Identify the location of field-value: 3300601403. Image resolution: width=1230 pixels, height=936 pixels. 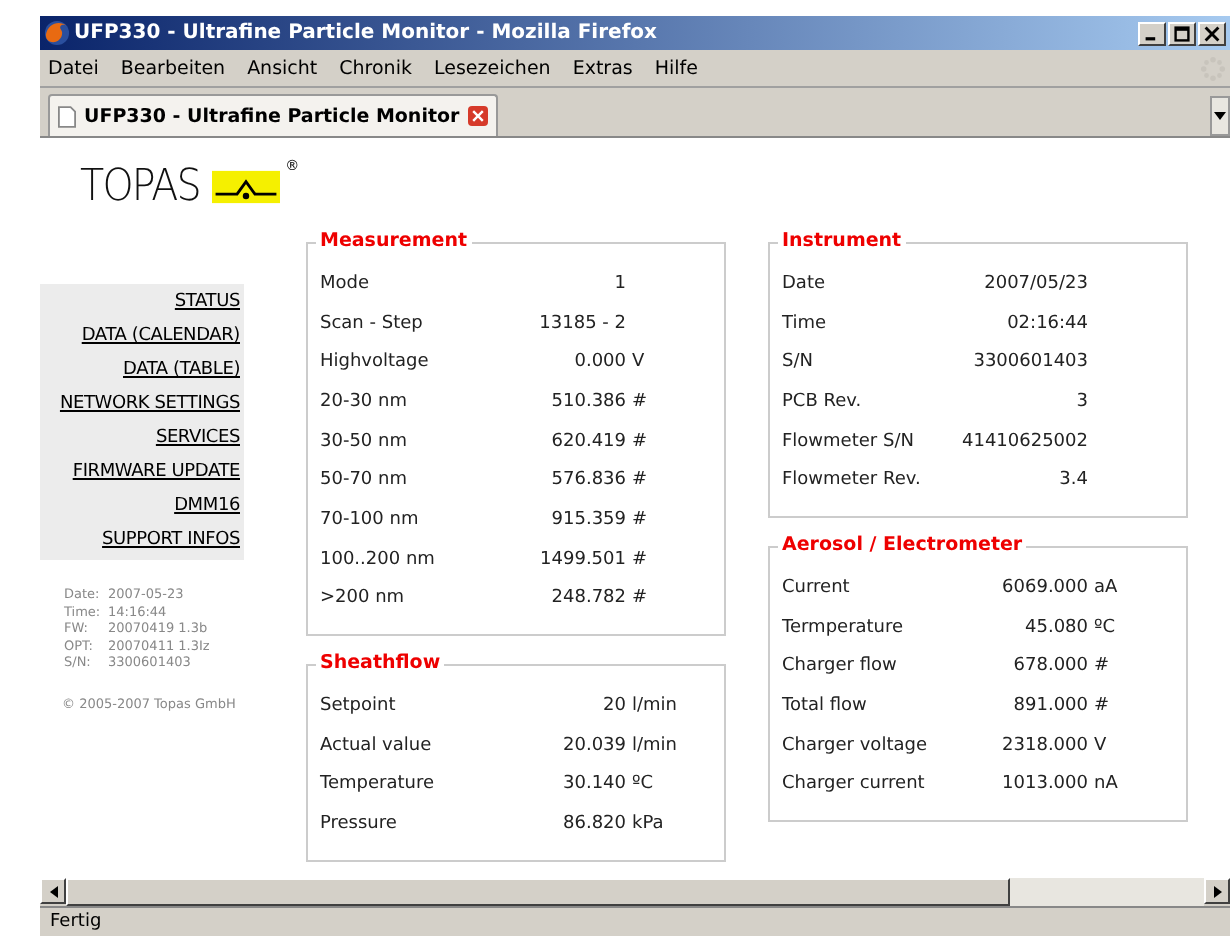
(1029, 362).